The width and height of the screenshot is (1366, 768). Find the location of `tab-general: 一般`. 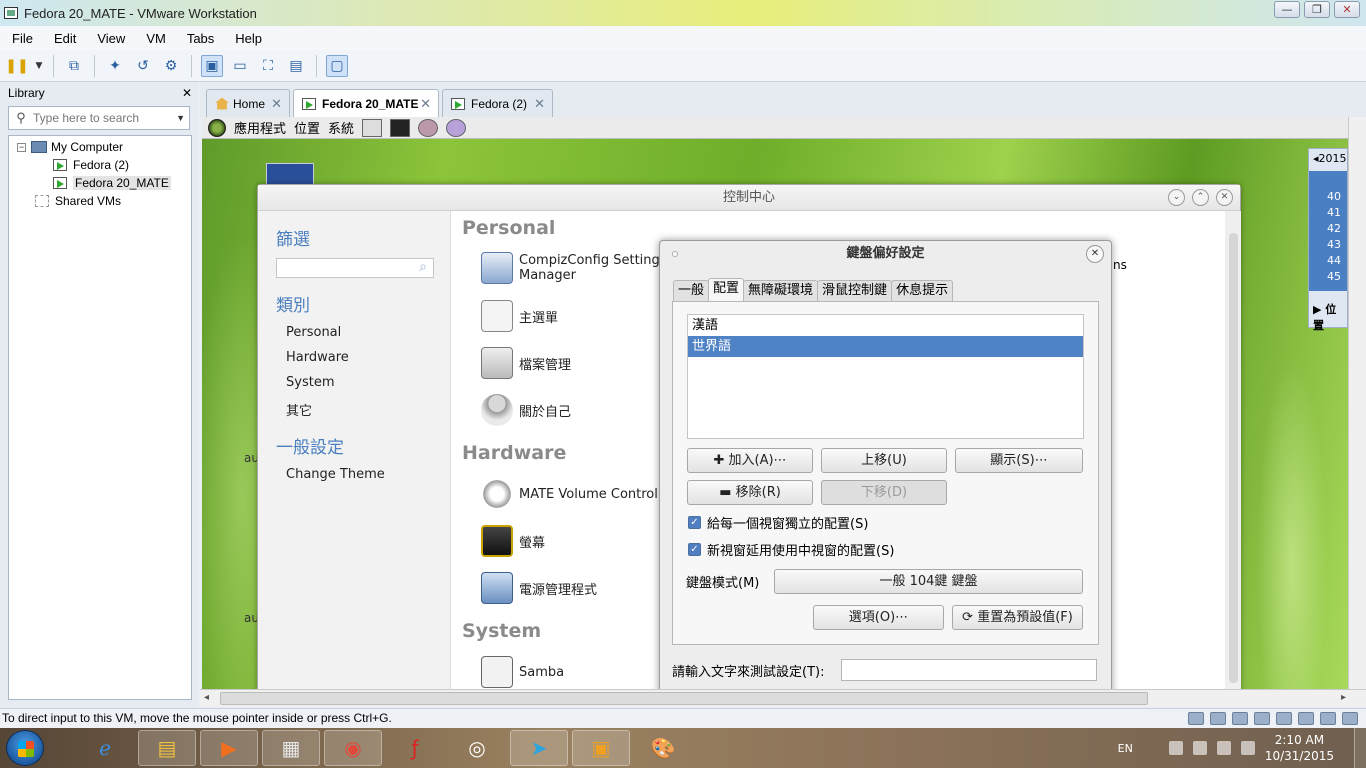

tab-general: 一般 is located at coordinates (691, 290).